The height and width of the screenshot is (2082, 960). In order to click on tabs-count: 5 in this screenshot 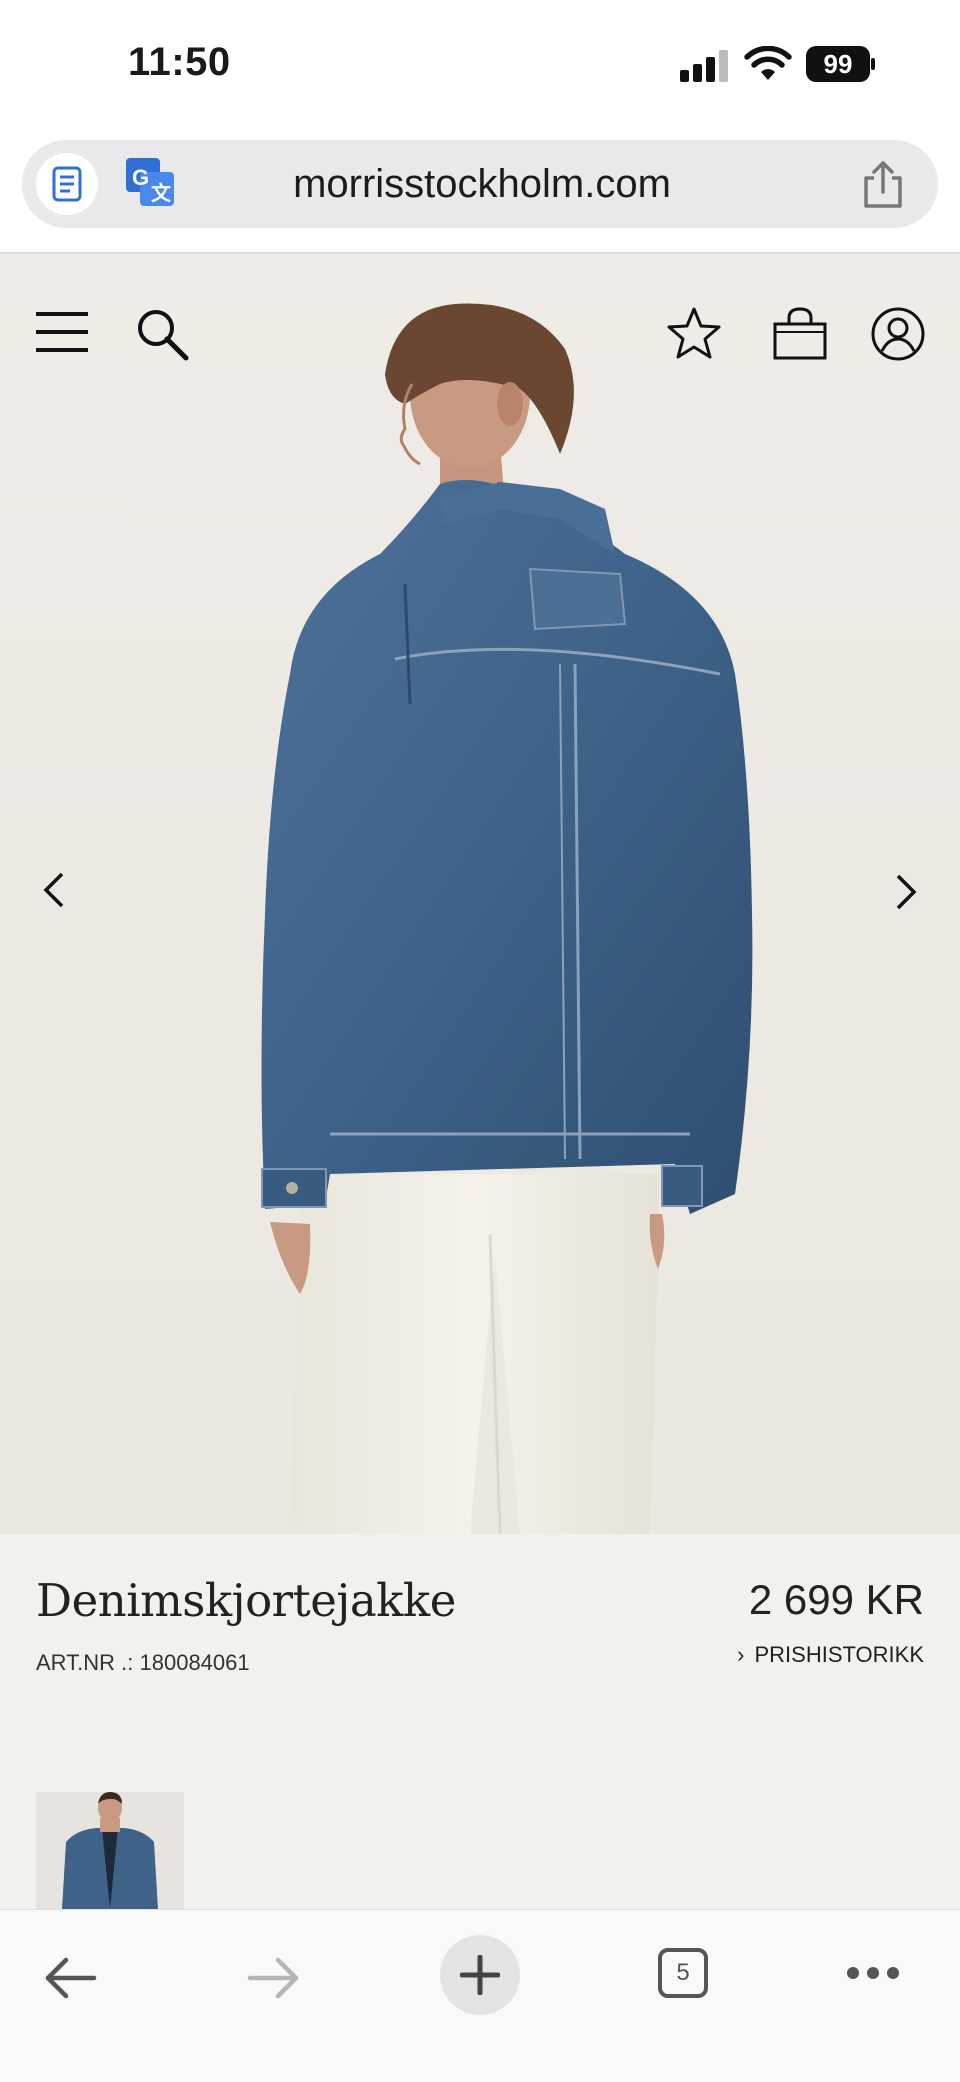, I will do `click(683, 1972)`.